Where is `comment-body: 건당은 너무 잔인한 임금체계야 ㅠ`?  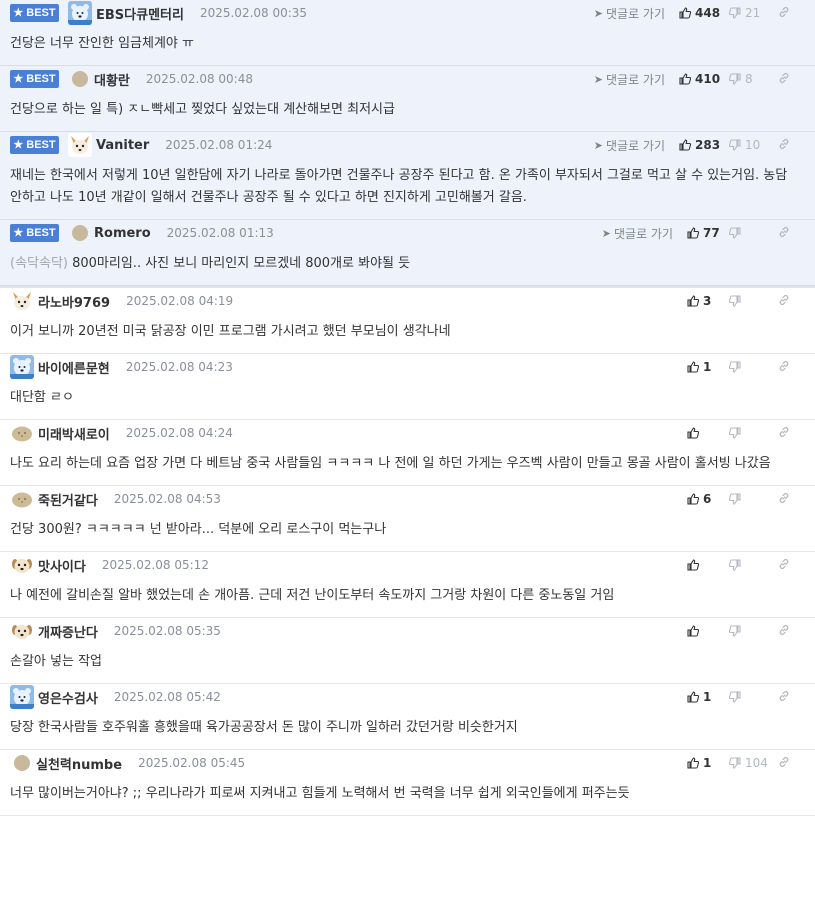
comment-body: 건당은 너무 잔인한 임금체계야 ㅠ is located at coordinates (407, 45).